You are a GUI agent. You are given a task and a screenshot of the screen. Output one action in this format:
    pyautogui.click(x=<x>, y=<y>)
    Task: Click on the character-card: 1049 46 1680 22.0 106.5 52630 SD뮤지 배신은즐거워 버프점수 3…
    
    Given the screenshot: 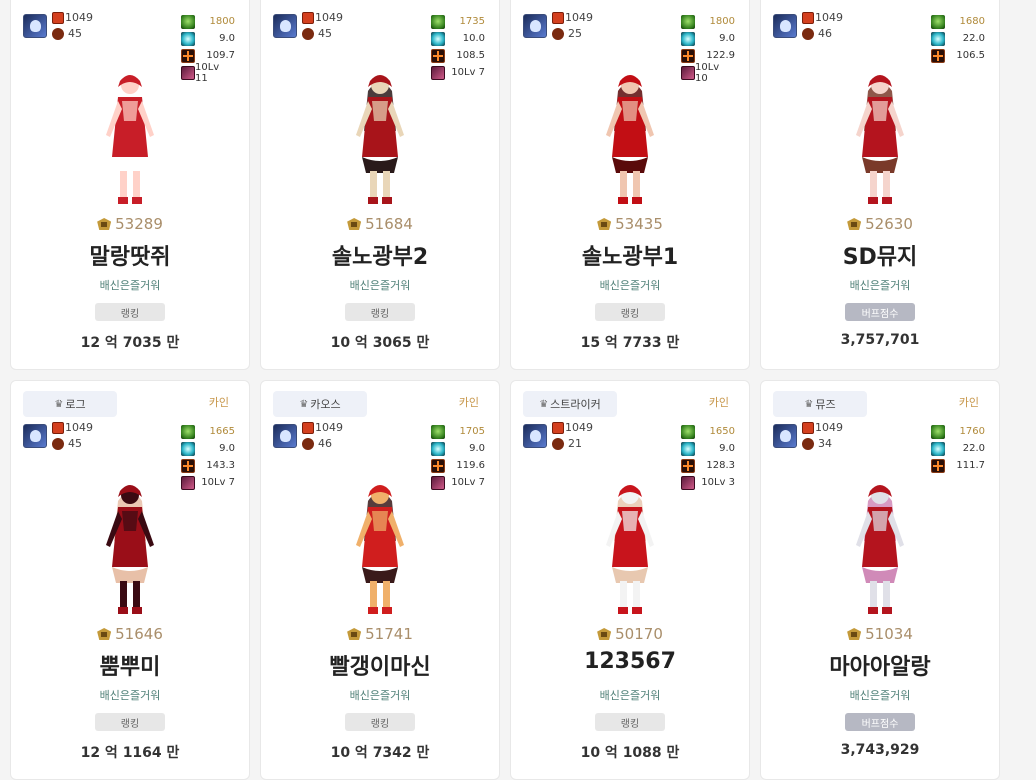 What is the action you would take?
    pyautogui.click(x=880, y=185)
    